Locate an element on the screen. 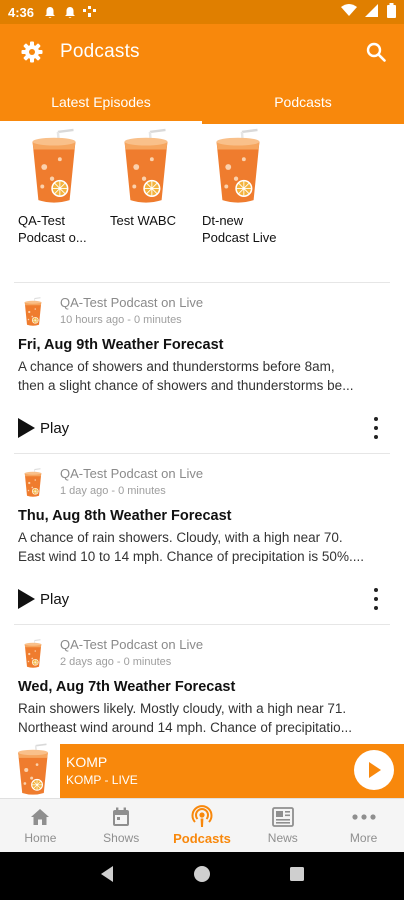  more-dots-icon is located at coordinates (363, 817).